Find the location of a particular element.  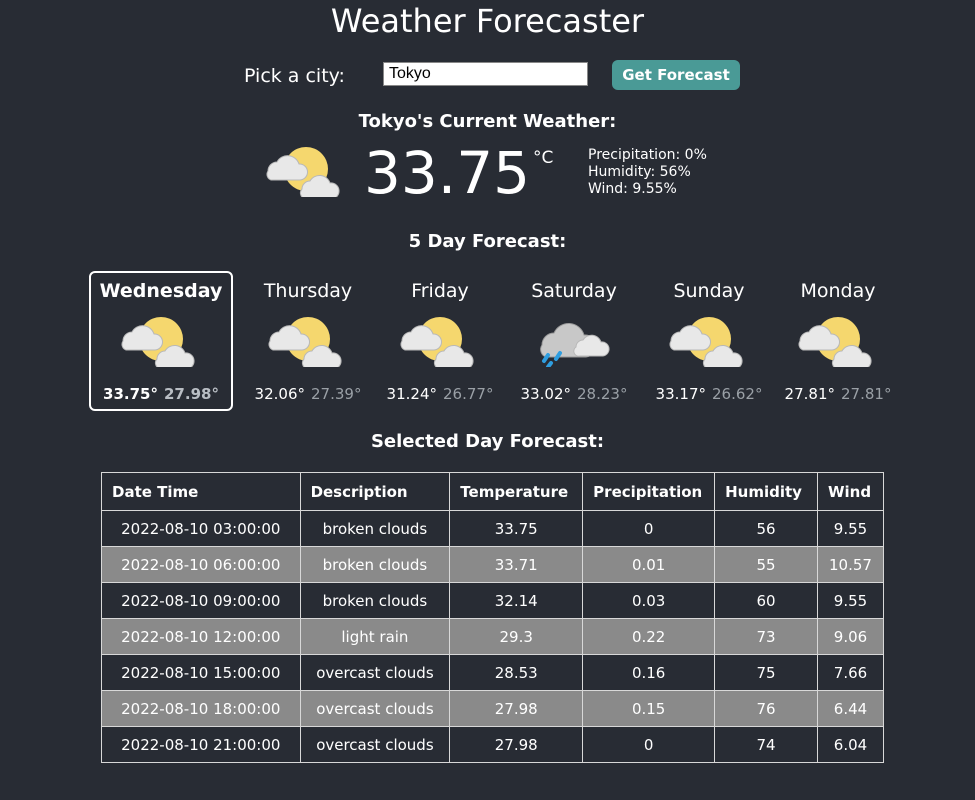

day-low: 27.39° is located at coordinates (336, 394).